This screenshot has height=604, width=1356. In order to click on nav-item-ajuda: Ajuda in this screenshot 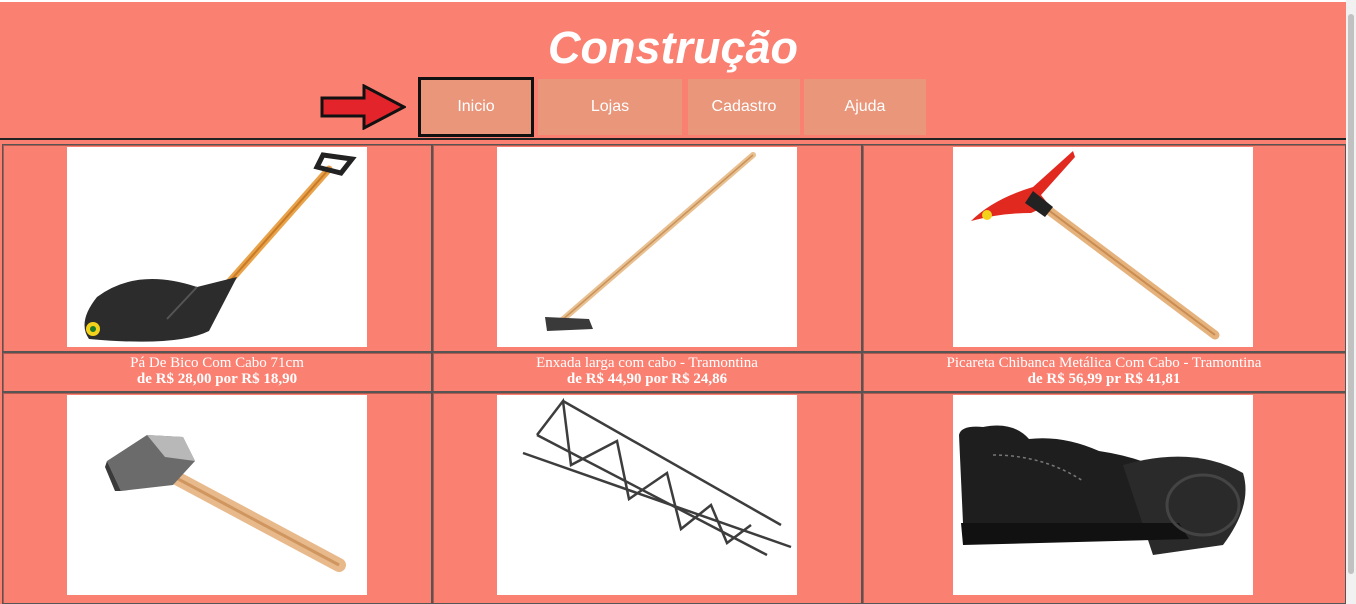, I will do `click(865, 107)`.